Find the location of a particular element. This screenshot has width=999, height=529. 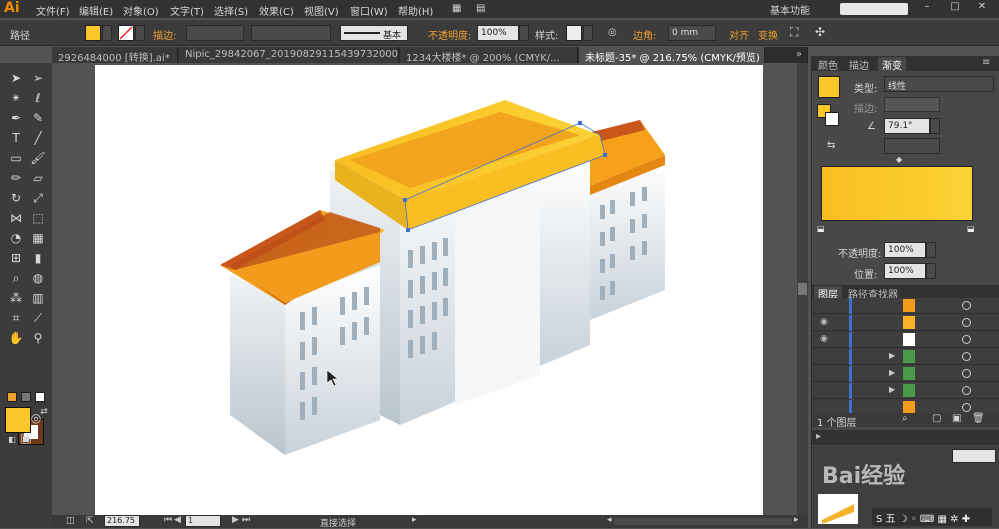

isolate-icon: ⛶ is located at coordinates (794, 32).